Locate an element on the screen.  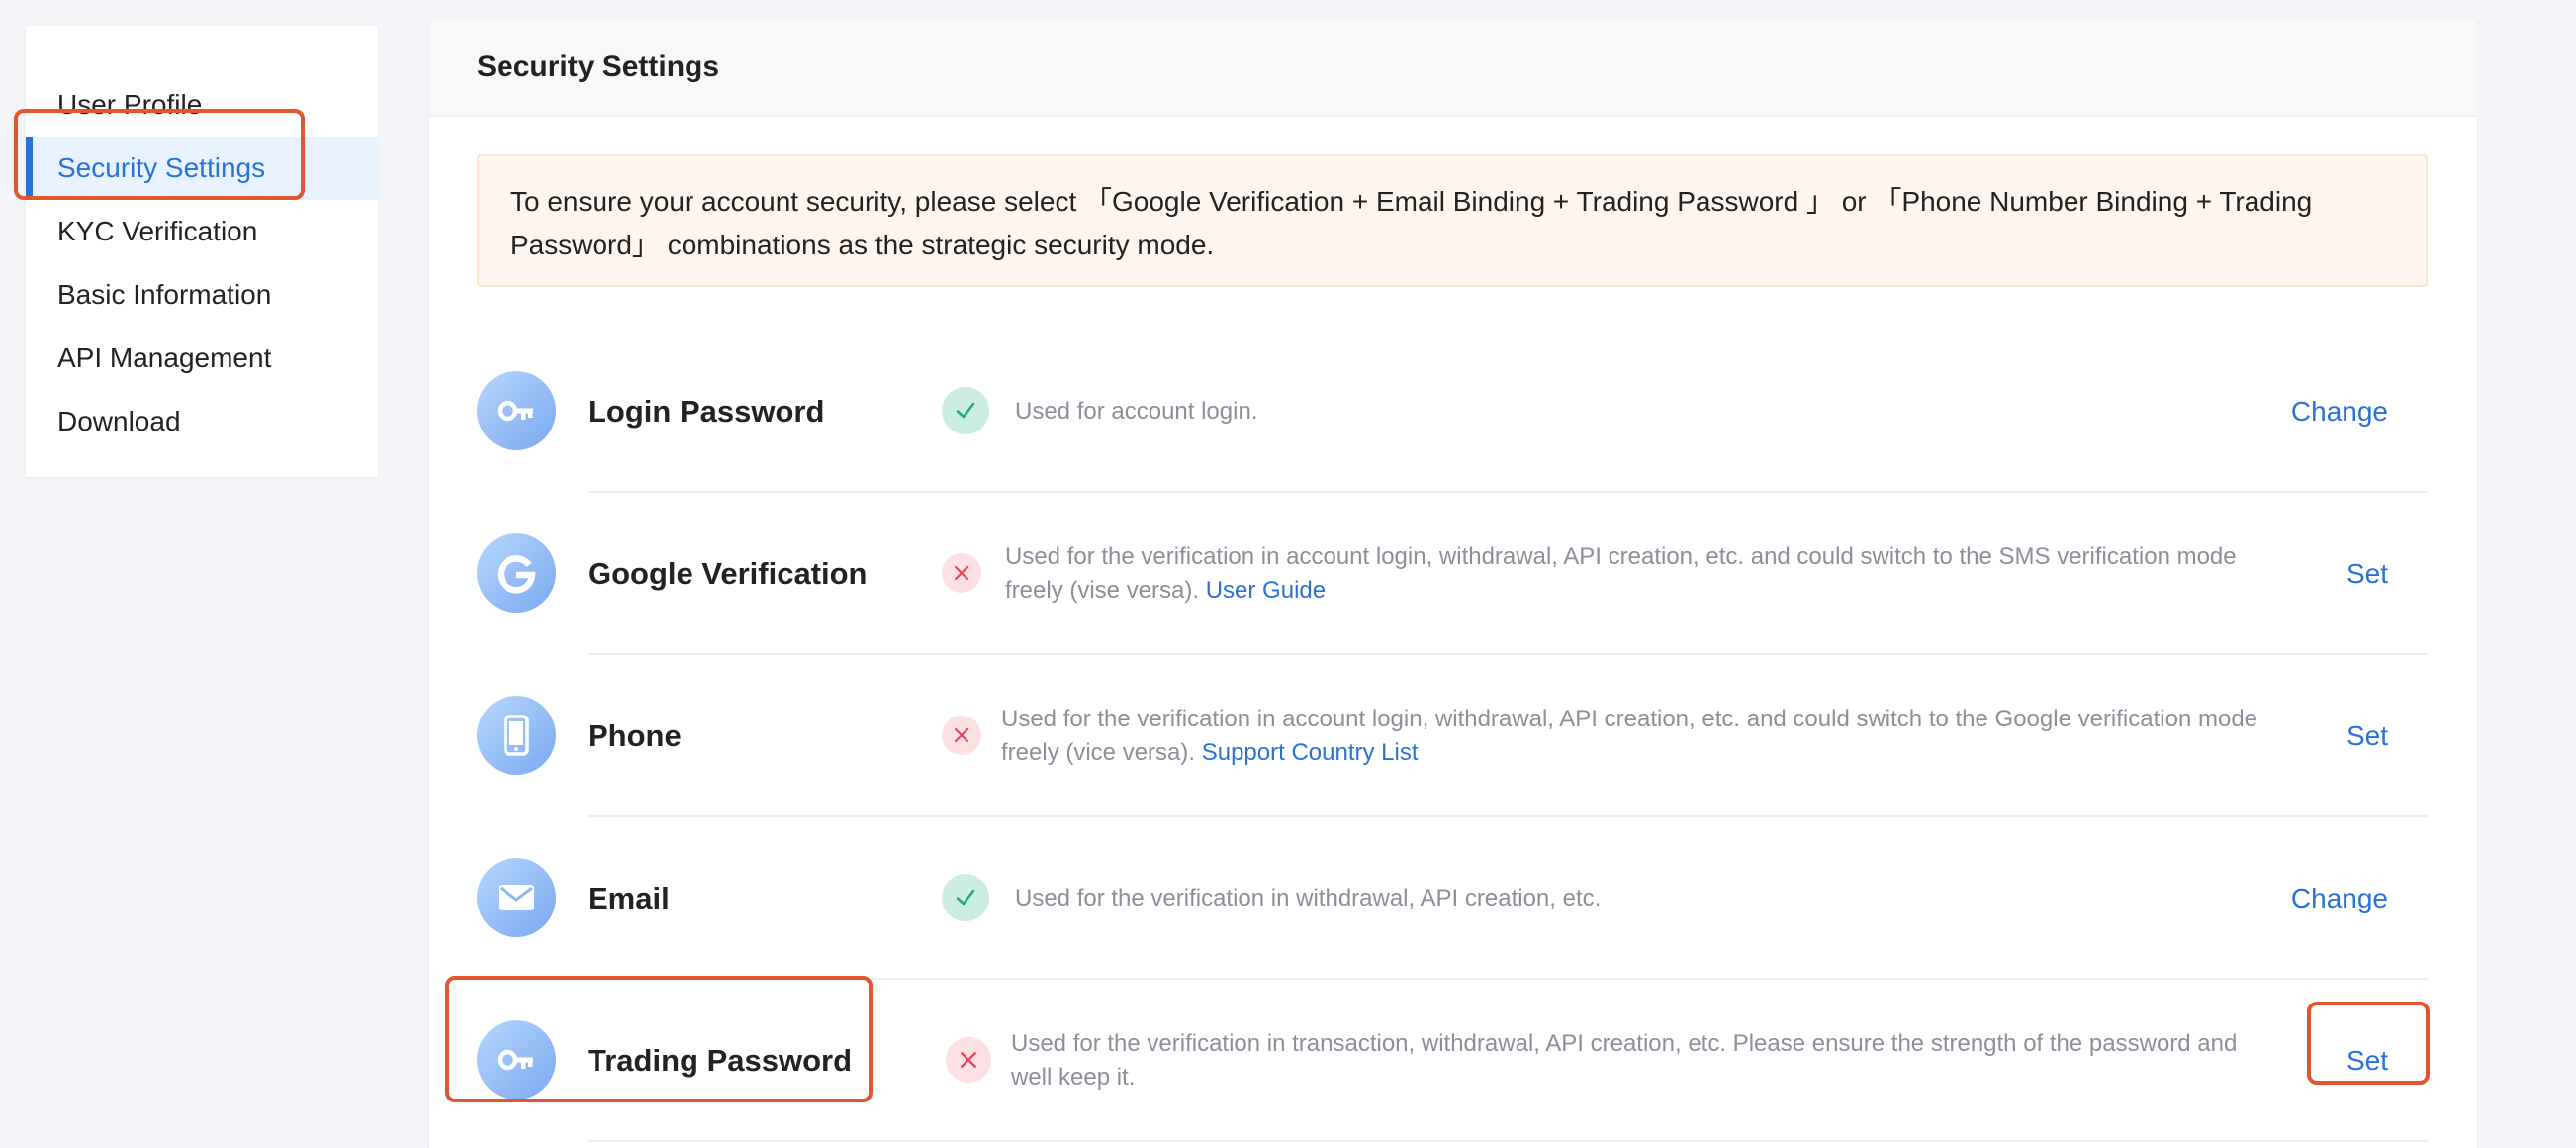
google-icon is located at coordinates (516, 573).